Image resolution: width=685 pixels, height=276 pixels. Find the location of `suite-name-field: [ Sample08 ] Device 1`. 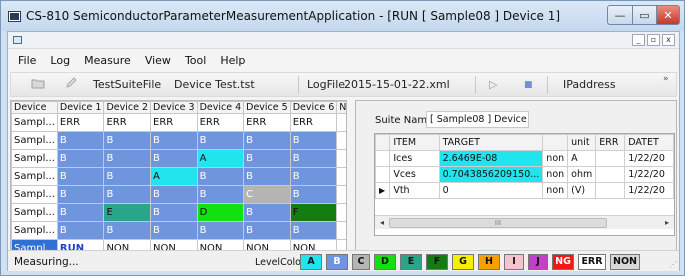

suite-name-field: [ Sample08 ] Device 1 is located at coordinates (477, 119).